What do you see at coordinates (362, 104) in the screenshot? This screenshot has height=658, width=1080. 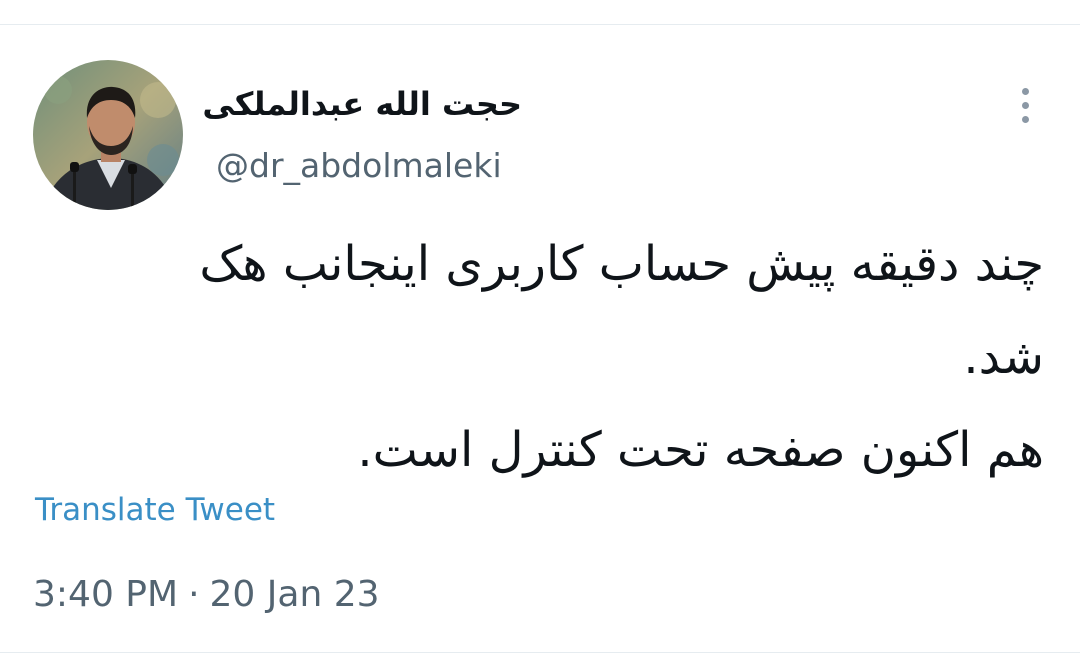 I see `author-display-name: حجت الله عبدالملکی` at bounding box center [362, 104].